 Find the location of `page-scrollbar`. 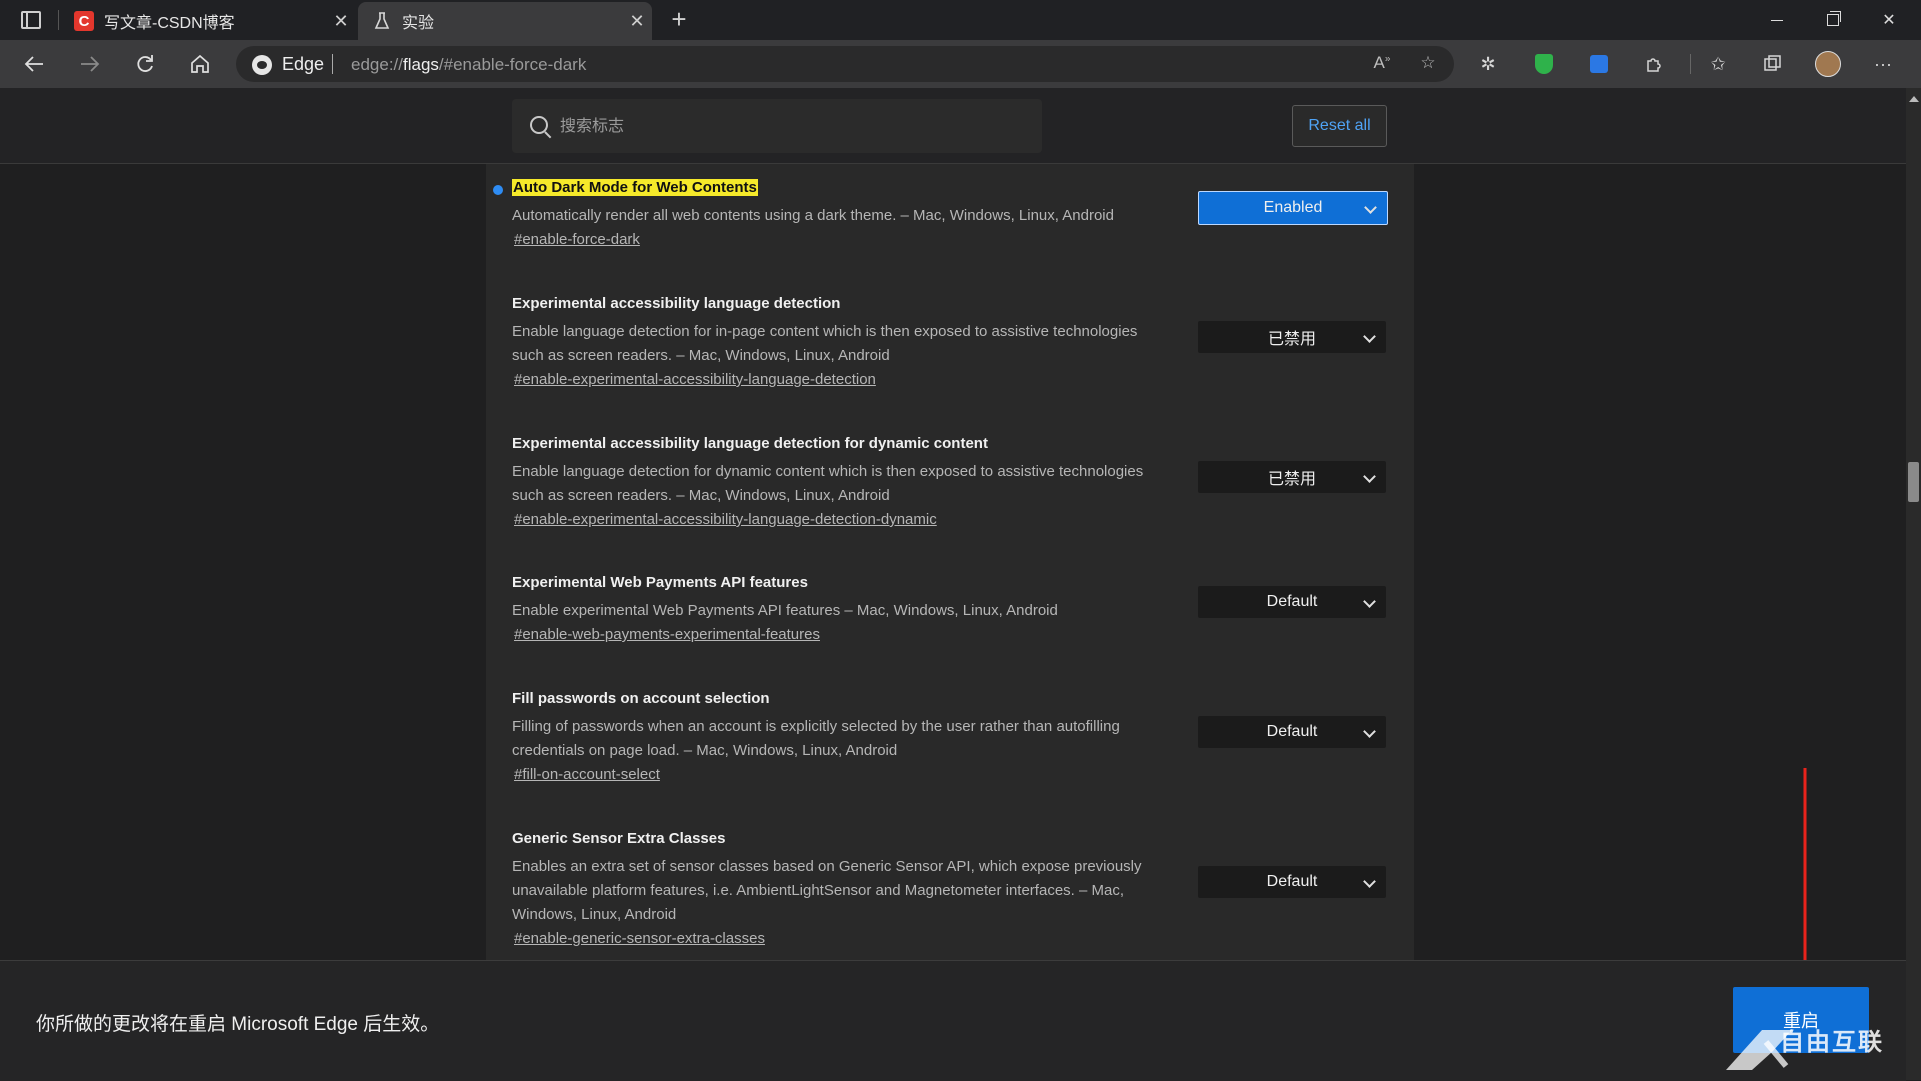

page-scrollbar is located at coordinates (1913, 584).